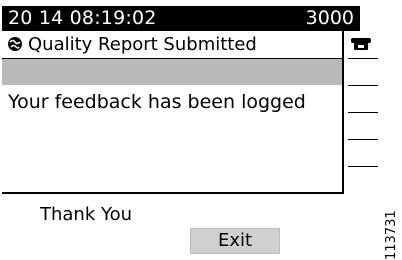 Image resolution: width=402 pixels, height=260 pixels. Describe the element at coordinates (86, 214) in the screenshot. I see `prompt-text: Thank You` at that location.